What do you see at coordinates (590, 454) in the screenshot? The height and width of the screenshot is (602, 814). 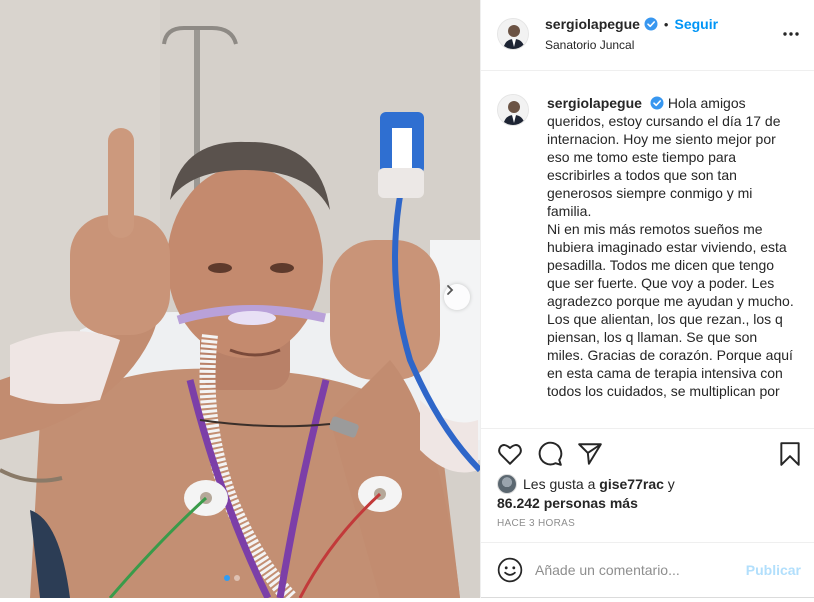 I see `paper-plane-icon` at bounding box center [590, 454].